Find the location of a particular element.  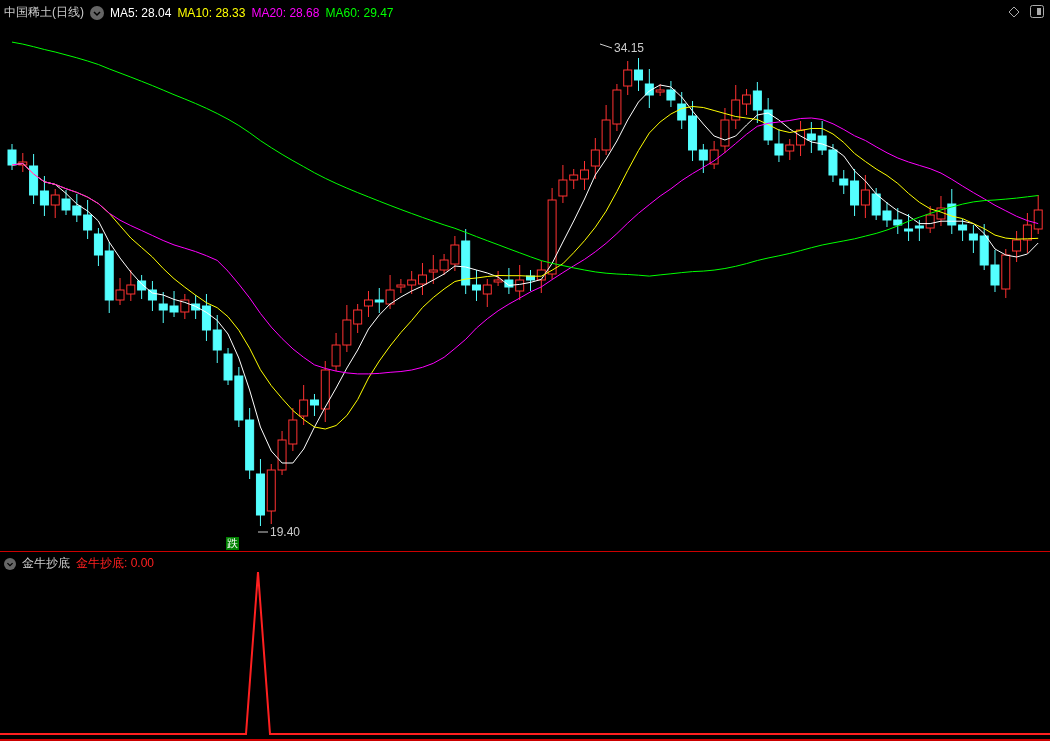

high-price-label: 34.15 is located at coordinates (629, 48).